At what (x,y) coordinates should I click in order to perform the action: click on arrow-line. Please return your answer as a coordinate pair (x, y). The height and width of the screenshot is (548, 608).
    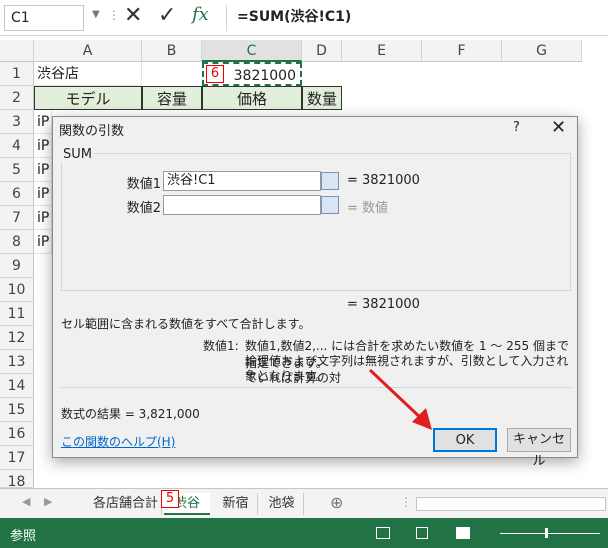
    Looking at the image, I should click on (397, 395).